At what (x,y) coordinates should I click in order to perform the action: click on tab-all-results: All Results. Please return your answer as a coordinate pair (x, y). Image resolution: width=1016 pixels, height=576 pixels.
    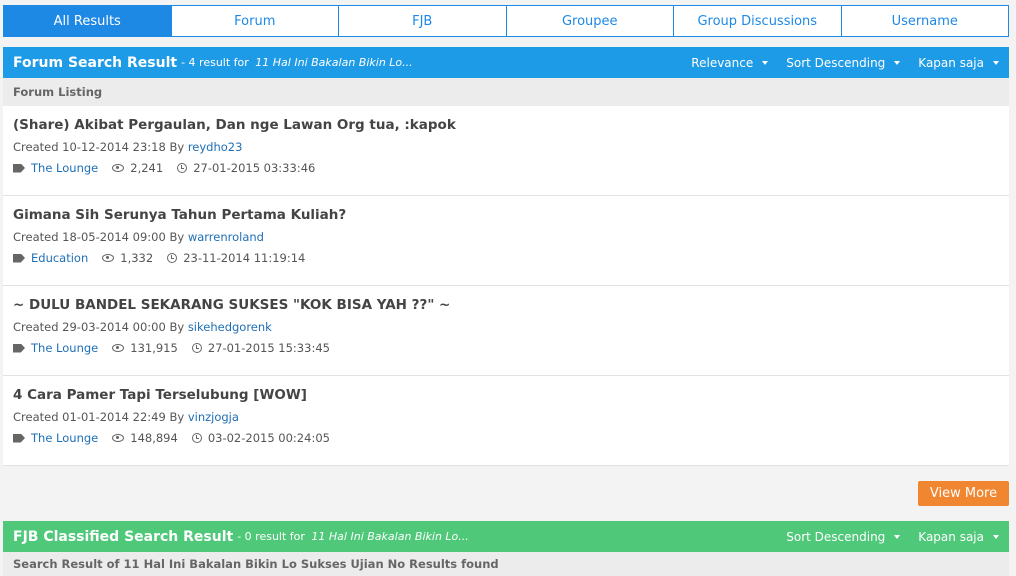
    Looking at the image, I should click on (88, 21).